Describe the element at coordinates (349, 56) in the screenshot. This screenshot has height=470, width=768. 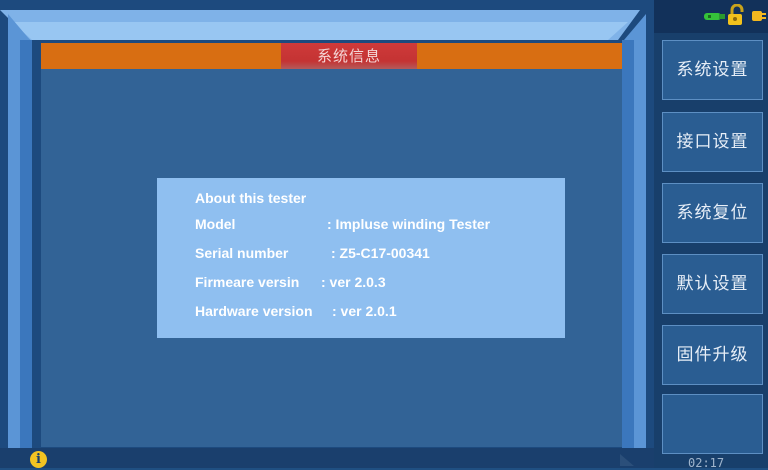
I see `page-title: 系统信息` at that location.